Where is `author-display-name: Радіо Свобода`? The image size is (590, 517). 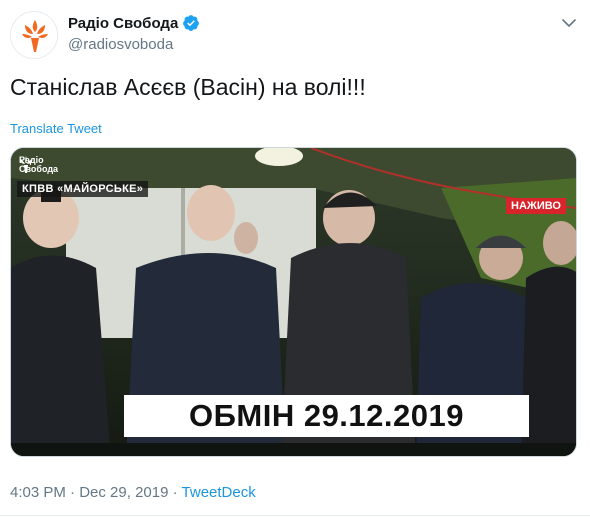
author-display-name: Радіо Свобода is located at coordinates (123, 23).